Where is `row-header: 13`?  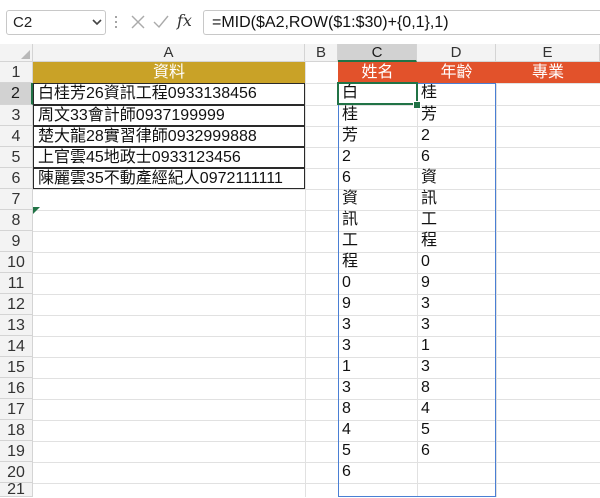 row-header: 13 is located at coordinates (16, 325).